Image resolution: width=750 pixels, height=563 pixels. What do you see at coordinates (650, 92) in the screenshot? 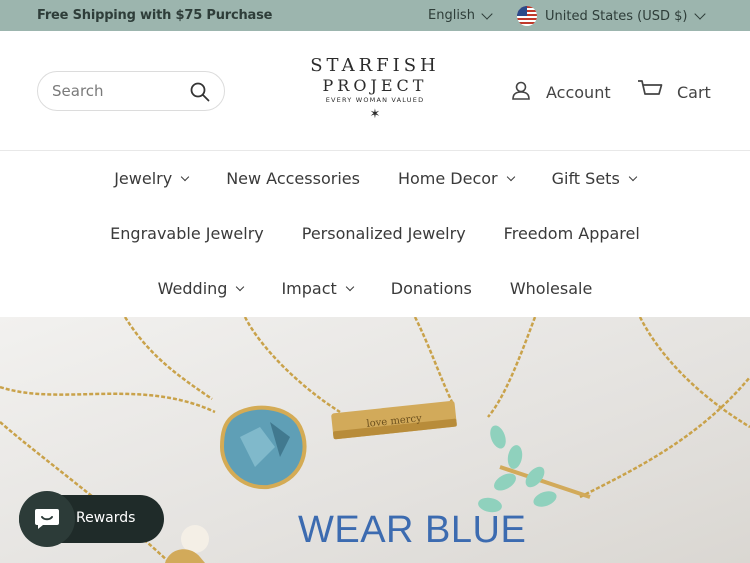
I see `cart-icon` at bounding box center [650, 92].